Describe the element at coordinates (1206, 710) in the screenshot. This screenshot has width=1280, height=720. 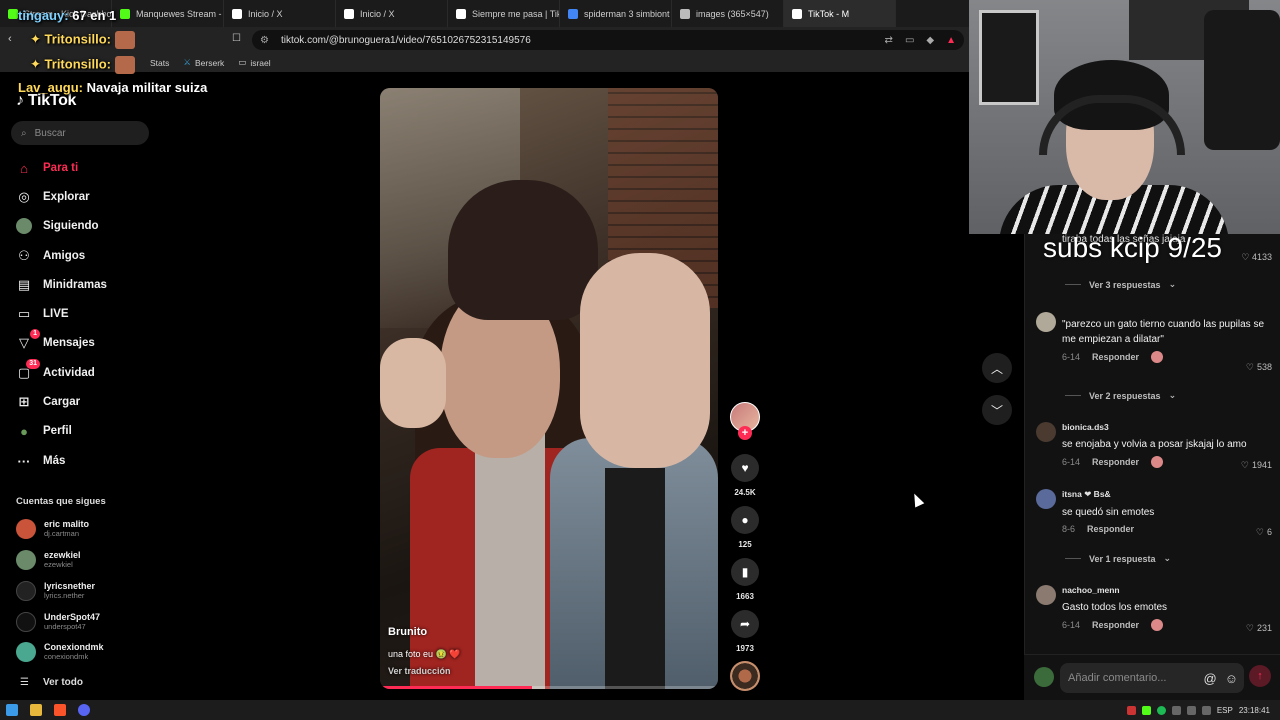
I see `volume-icon` at that location.